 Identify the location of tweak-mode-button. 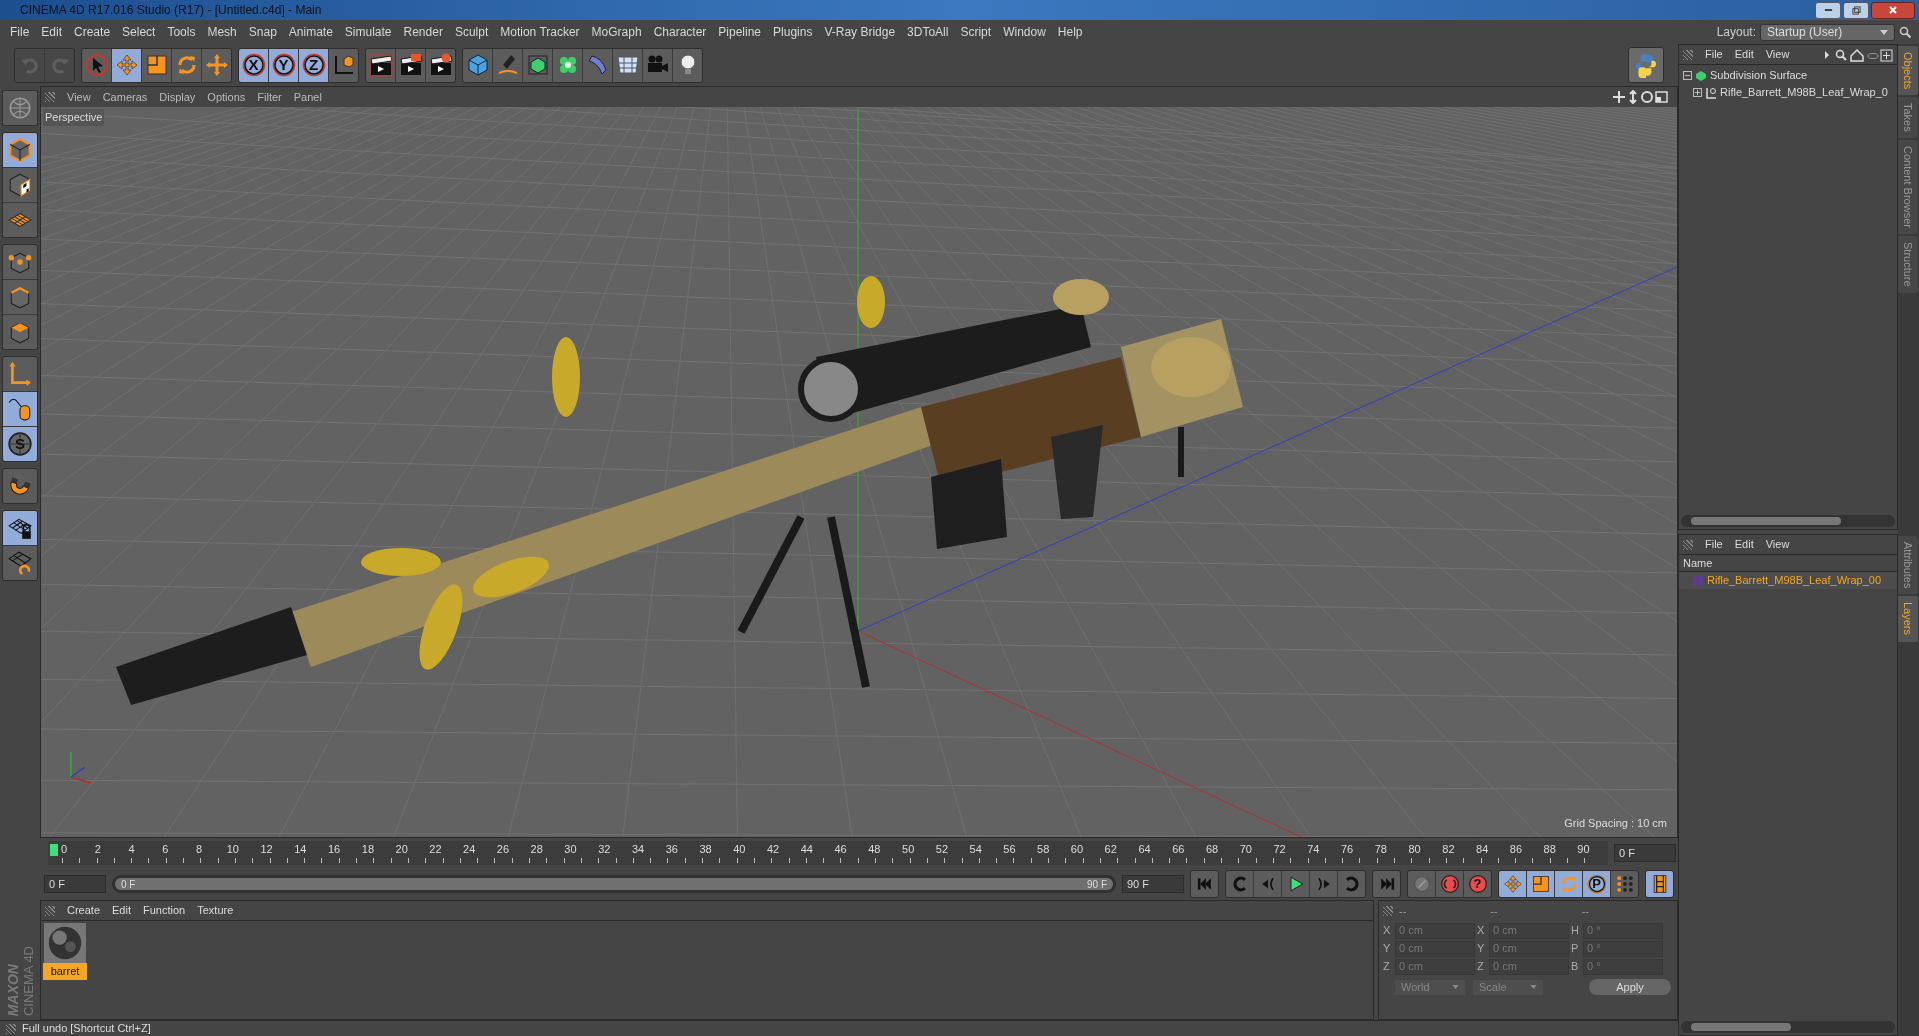
(20, 409).